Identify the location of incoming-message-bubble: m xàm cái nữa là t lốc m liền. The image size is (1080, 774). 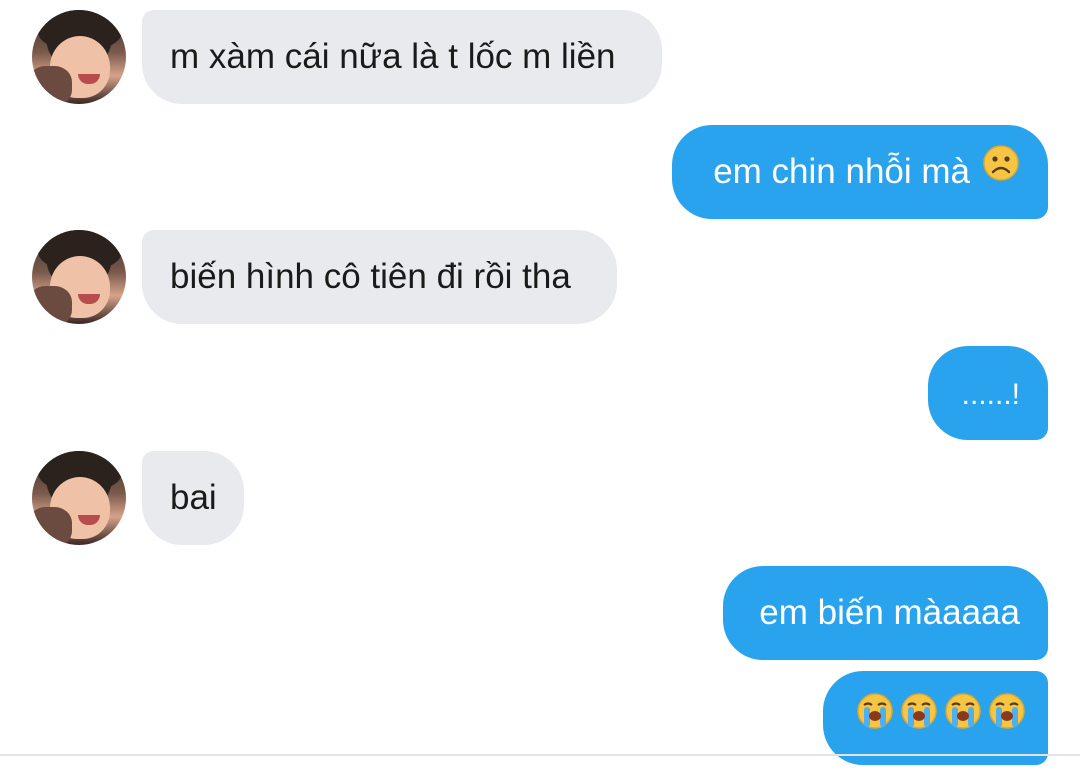
(402, 57).